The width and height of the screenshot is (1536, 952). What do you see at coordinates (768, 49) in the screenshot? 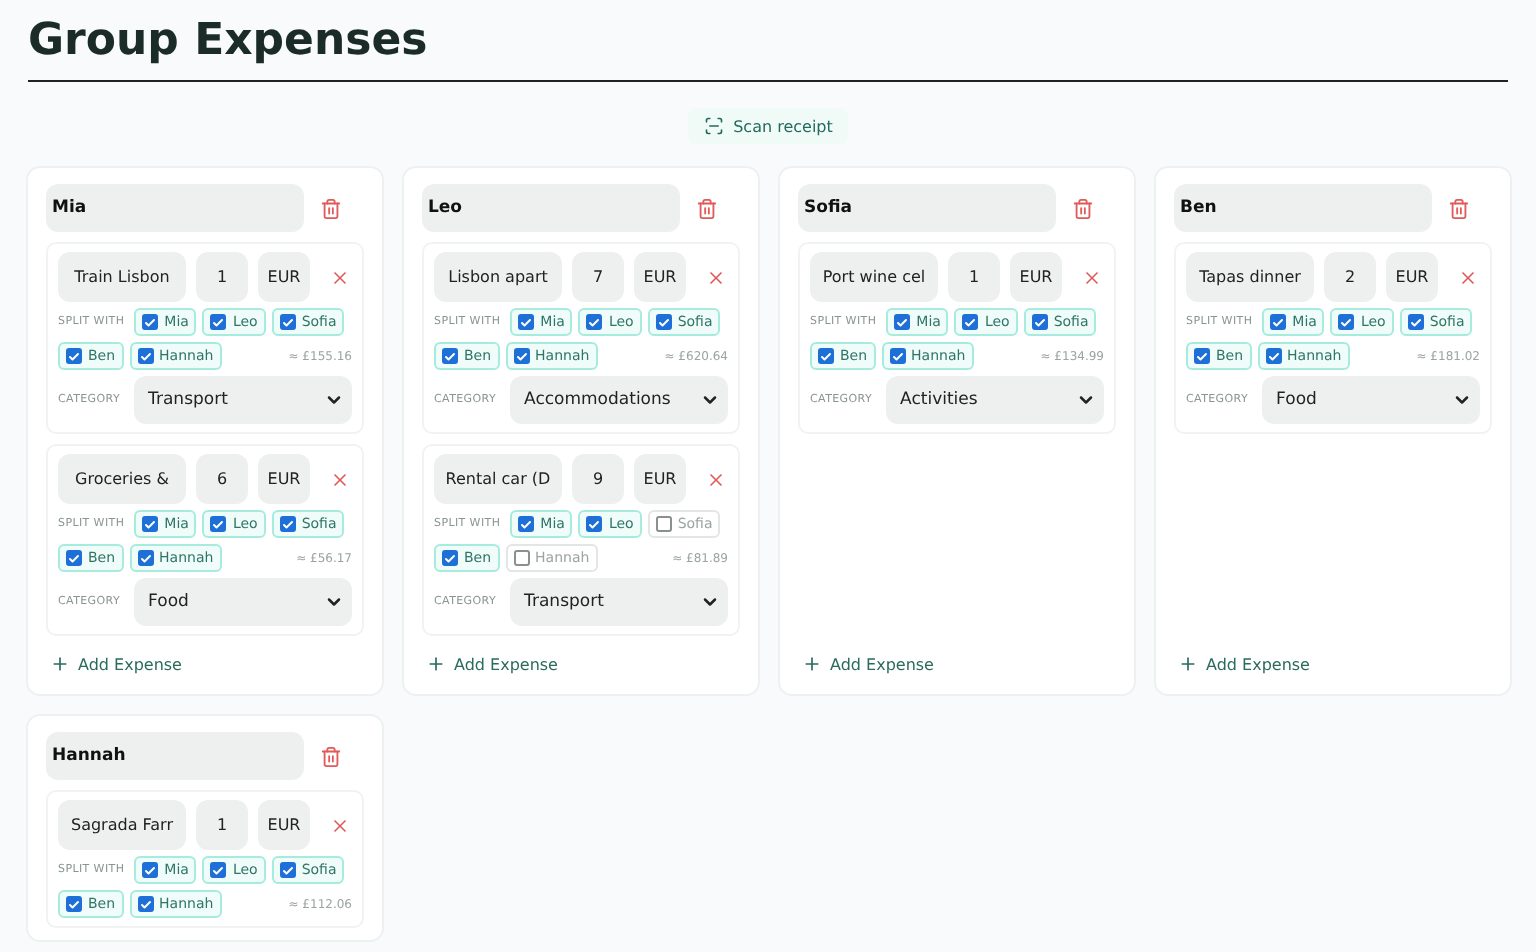
I see `page-title: Group Expenses` at bounding box center [768, 49].